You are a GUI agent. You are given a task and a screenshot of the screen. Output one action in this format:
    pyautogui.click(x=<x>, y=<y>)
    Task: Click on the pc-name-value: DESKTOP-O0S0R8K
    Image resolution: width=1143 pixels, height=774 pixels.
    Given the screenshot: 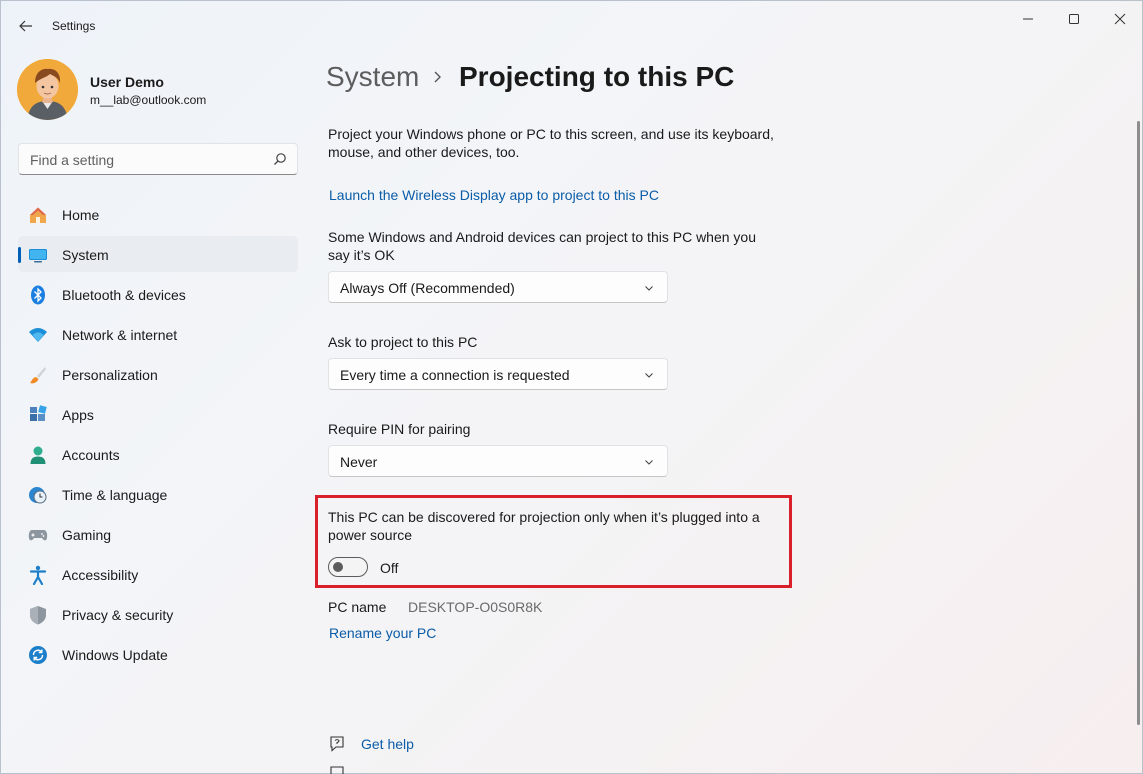 What is the action you would take?
    pyautogui.click(x=475, y=607)
    